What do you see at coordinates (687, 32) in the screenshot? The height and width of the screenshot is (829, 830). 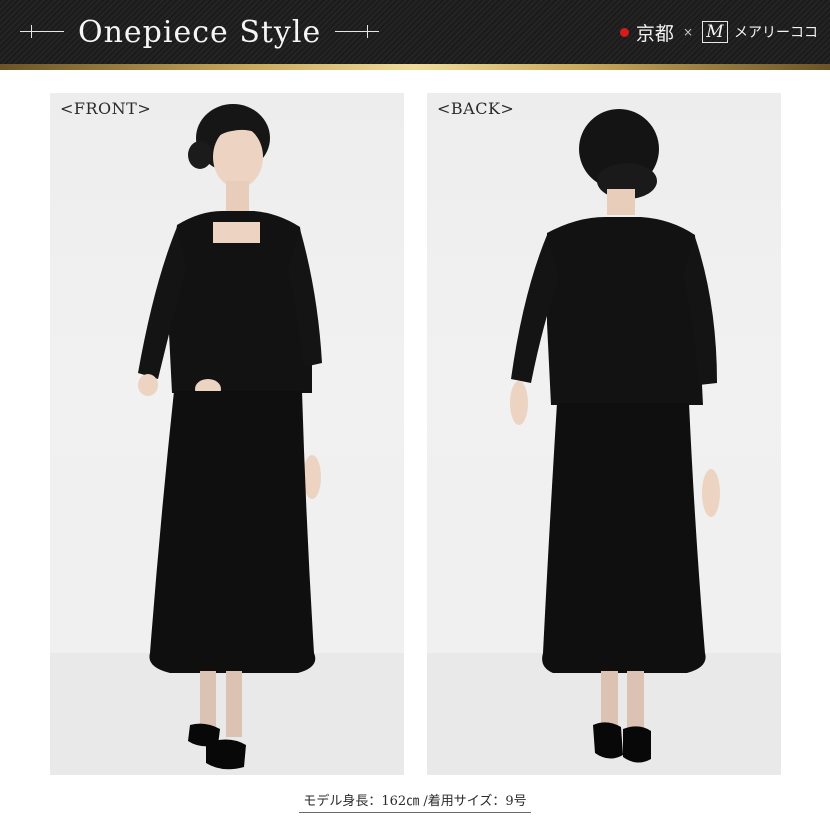 I see `brand-times-symbol: ×` at bounding box center [687, 32].